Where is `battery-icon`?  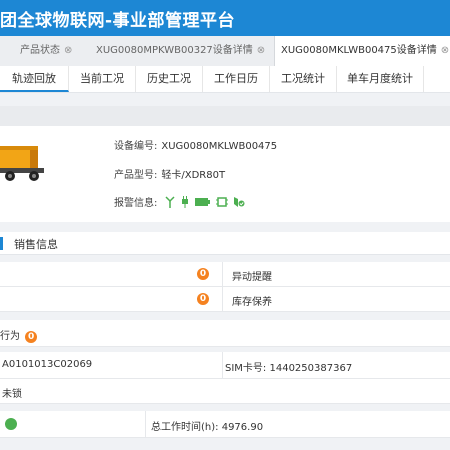
battery-icon is located at coordinates (202, 203).